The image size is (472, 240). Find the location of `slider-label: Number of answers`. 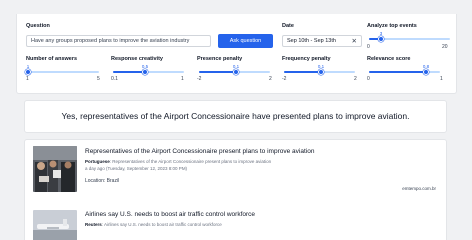

slider-label: Number of answers is located at coordinates (52, 59).